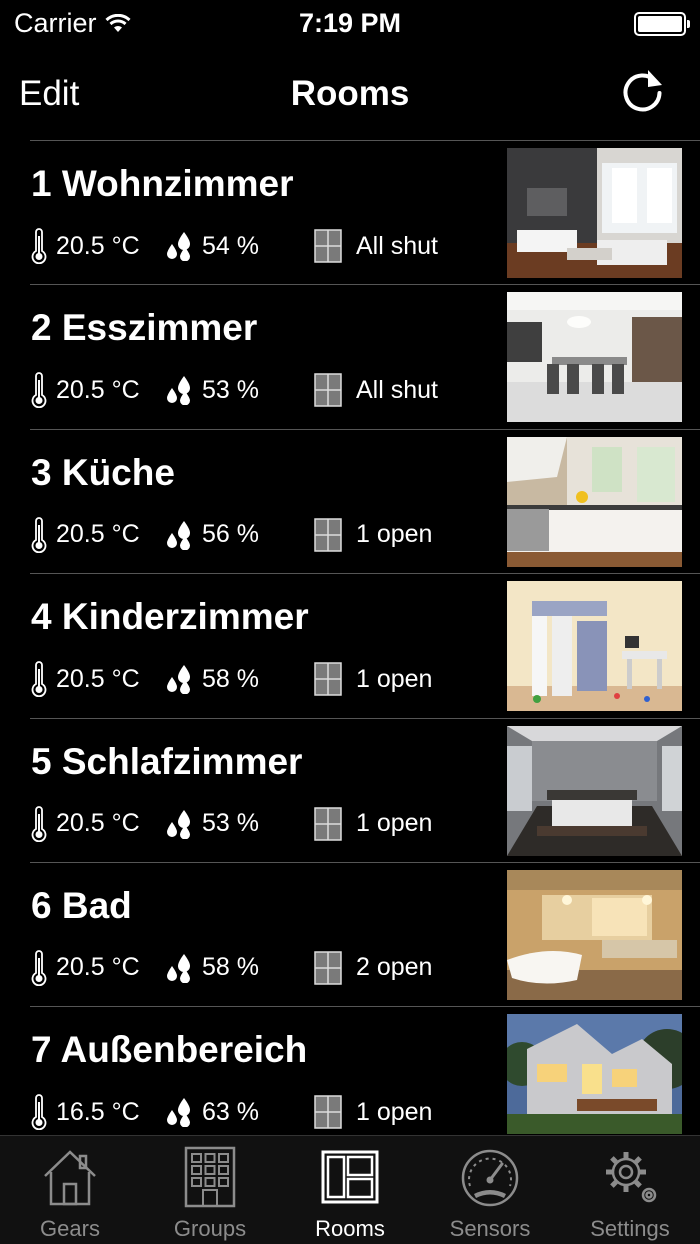 This screenshot has width=700, height=1244. Describe the element at coordinates (350, 1228) in the screenshot. I see `tab-label: Rooms` at that location.